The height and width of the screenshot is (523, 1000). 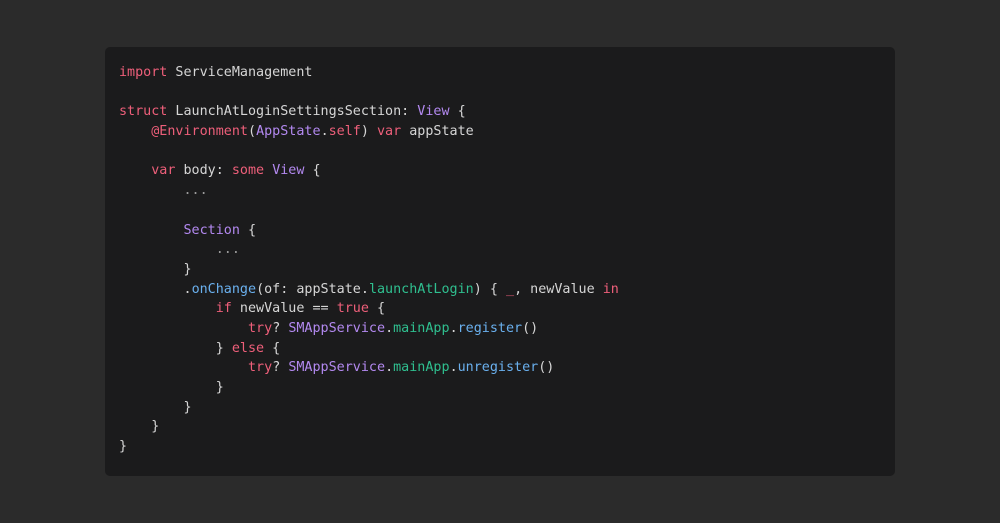 I want to click on code-line: @Environment(AppState.self) var appState, so click(x=507, y=132).